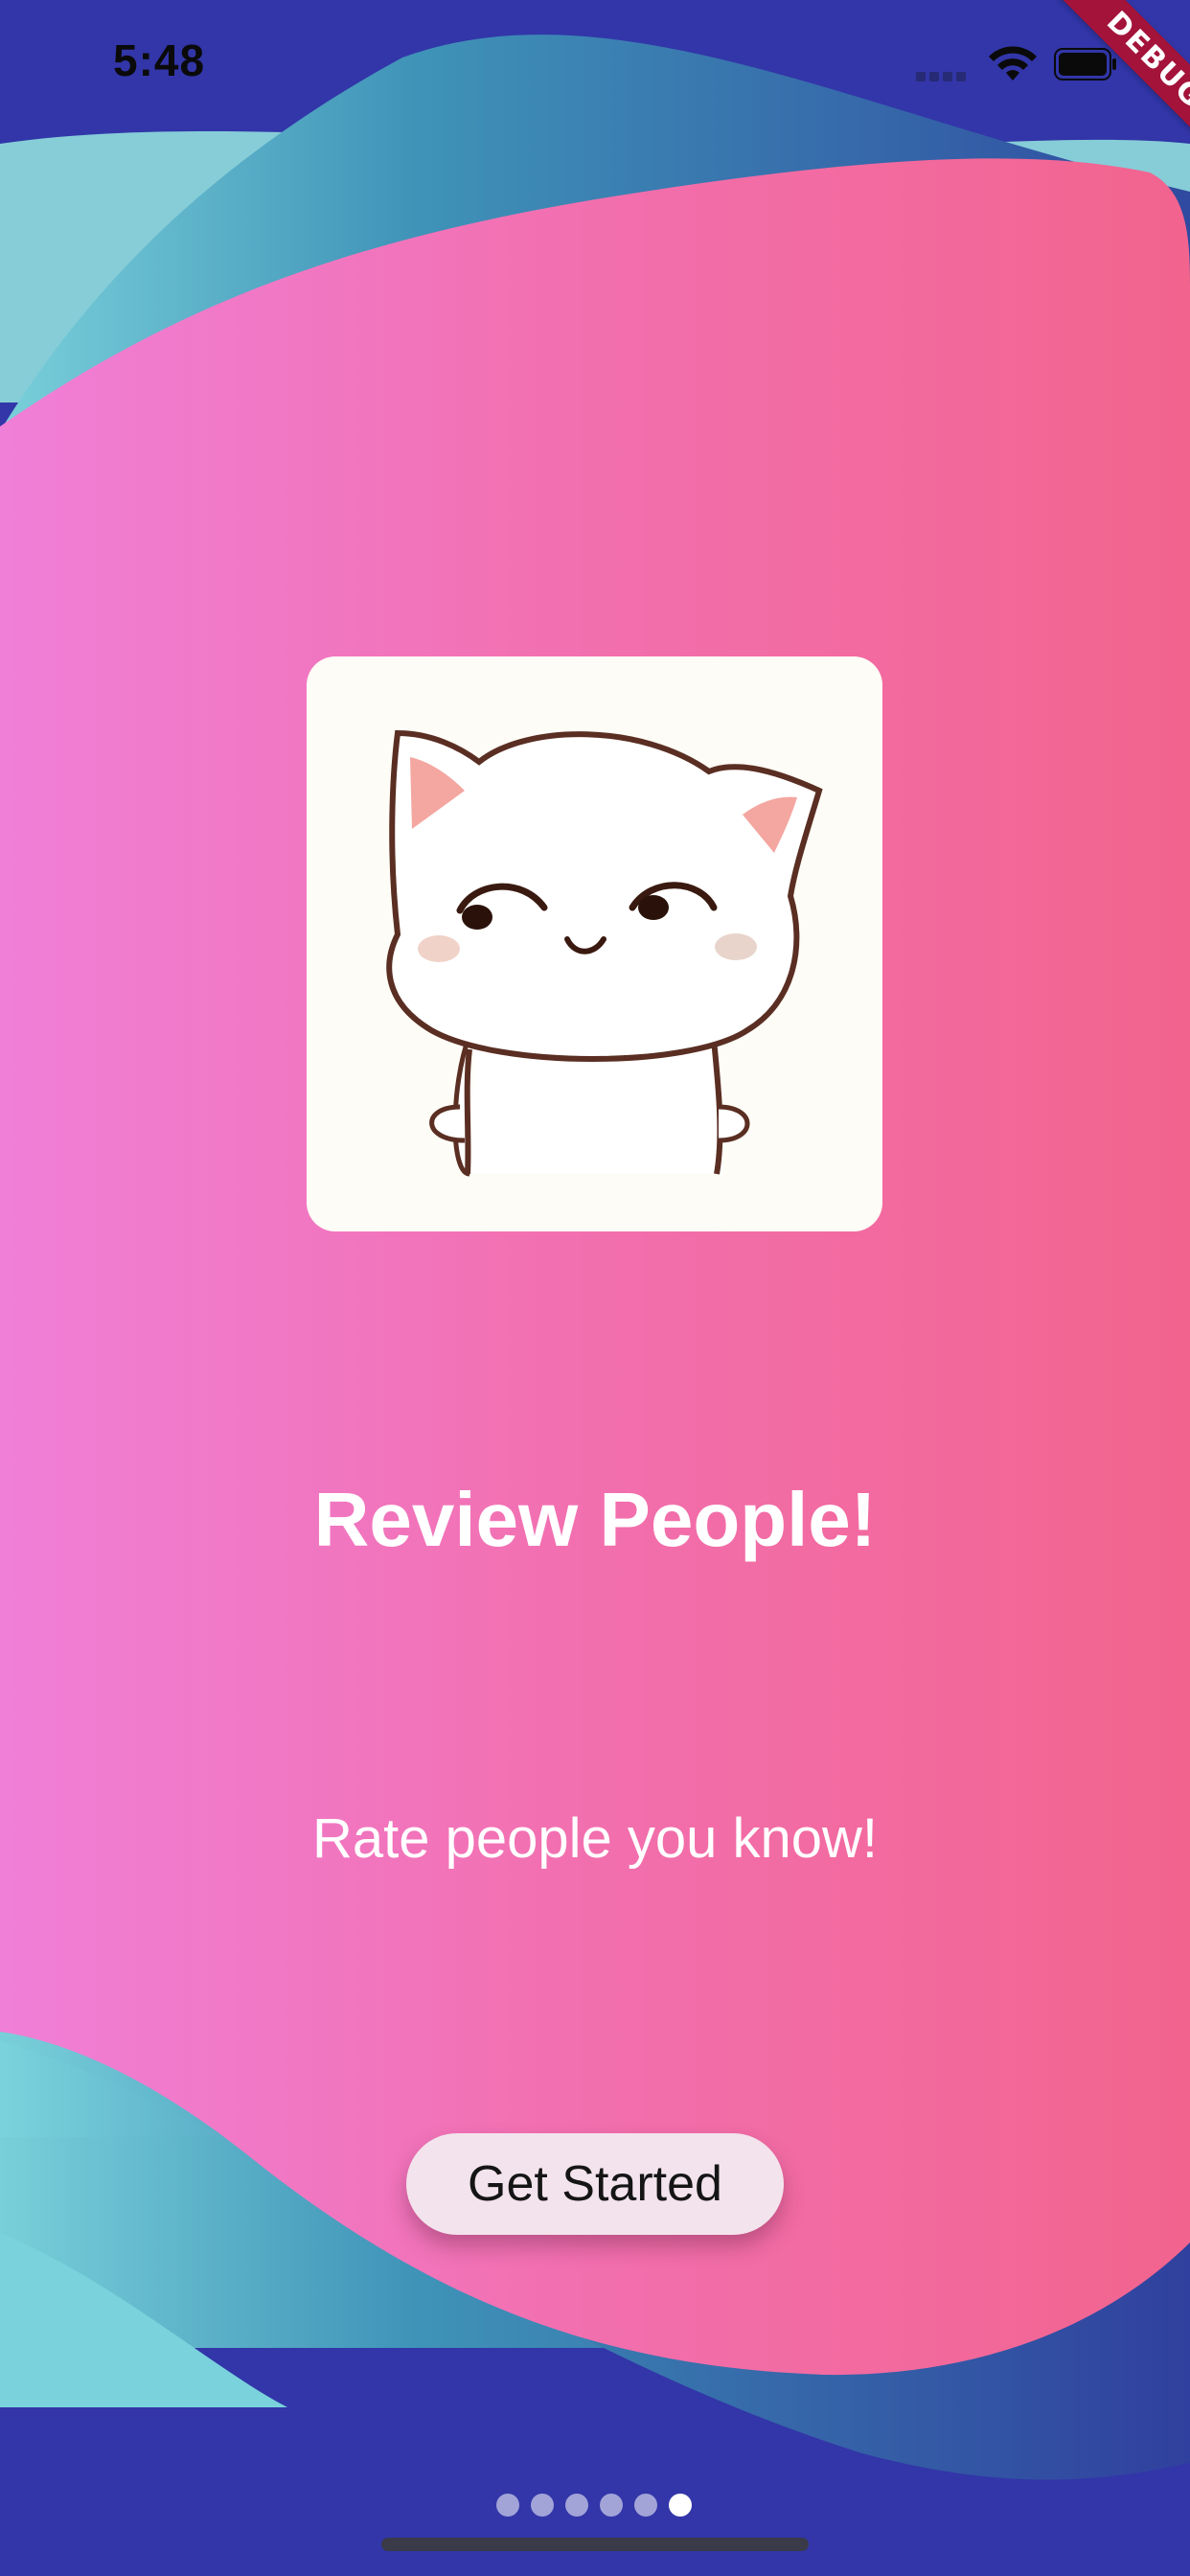 Image resolution: width=1190 pixels, height=2576 pixels. I want to click on onboarding-title: Review People!, so click(595, 1519).